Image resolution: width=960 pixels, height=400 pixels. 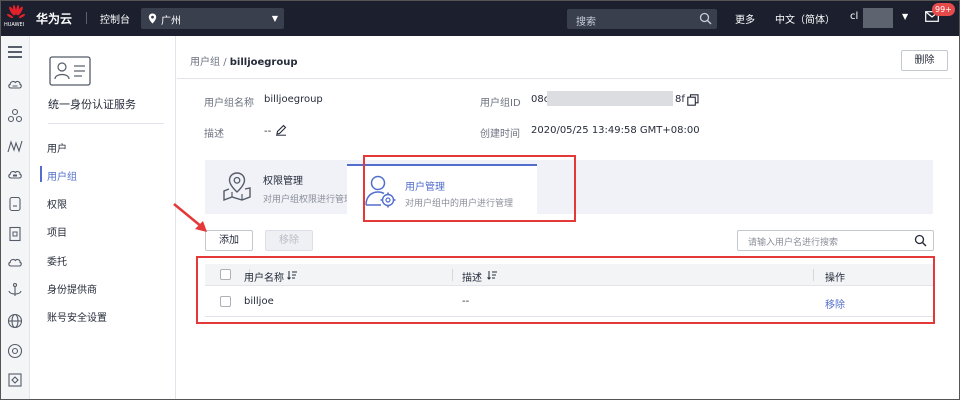 I want to click on edit-pencil-icon, so click(x=281, y=130).